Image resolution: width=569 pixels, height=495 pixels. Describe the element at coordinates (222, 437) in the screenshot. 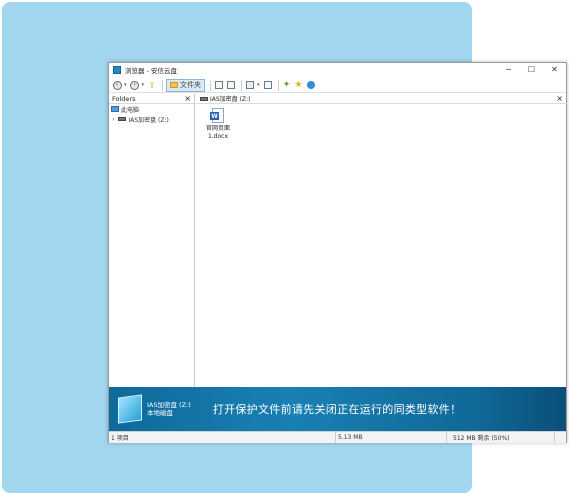

I see `status-item-count: 1 项目` at that location.